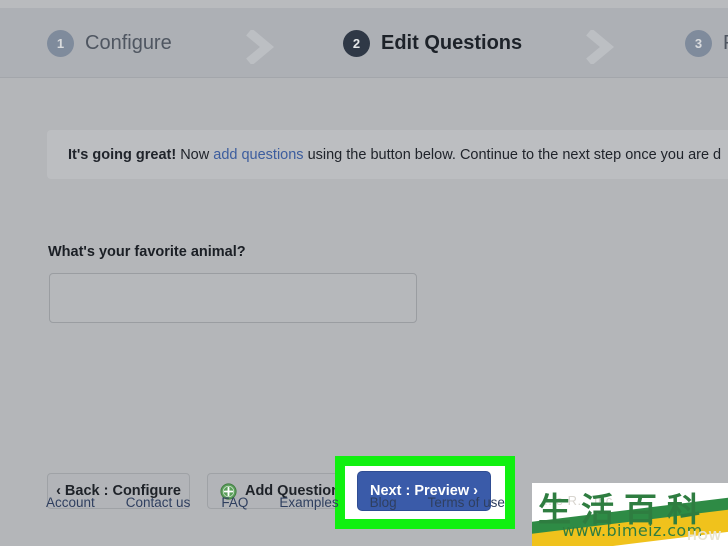  What do you see at coordinates (632, 530) in the screenshot?
I see `watermark-url: www.bimeiz.com` at bounding box center [632, 530].